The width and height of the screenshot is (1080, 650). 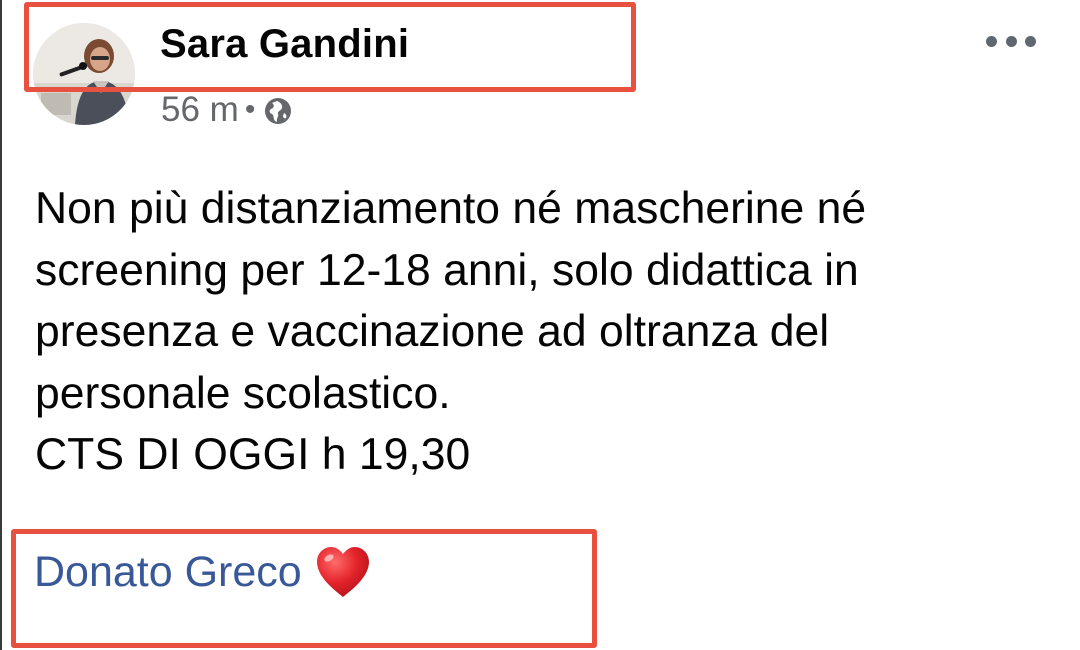 What do you see at coordinates (432, 331) in the screenshot?
I see `post-text-line: presenza e vaccinazione ad oltranza del` at bounding box center [432, 331].